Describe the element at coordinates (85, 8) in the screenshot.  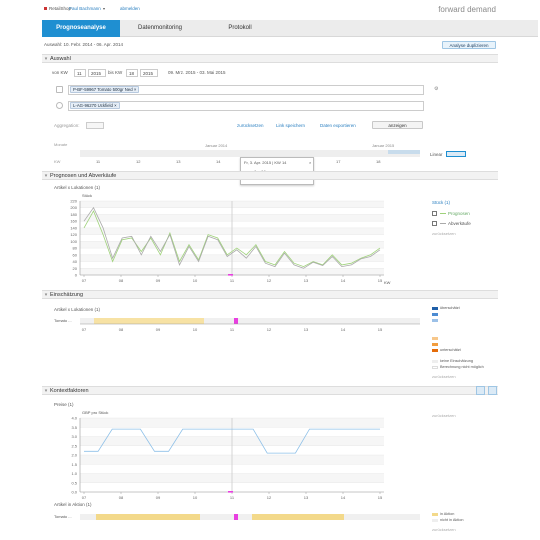
I see `user-menu: Paul Bachmann` at that location.